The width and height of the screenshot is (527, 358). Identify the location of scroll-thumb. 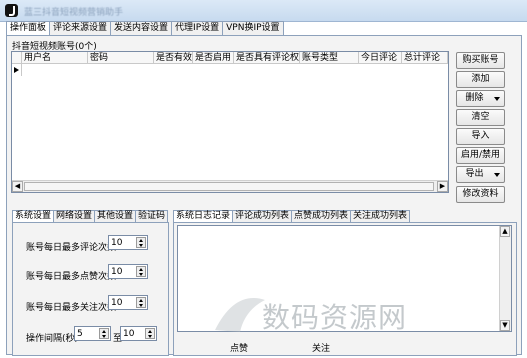
(229, 186).